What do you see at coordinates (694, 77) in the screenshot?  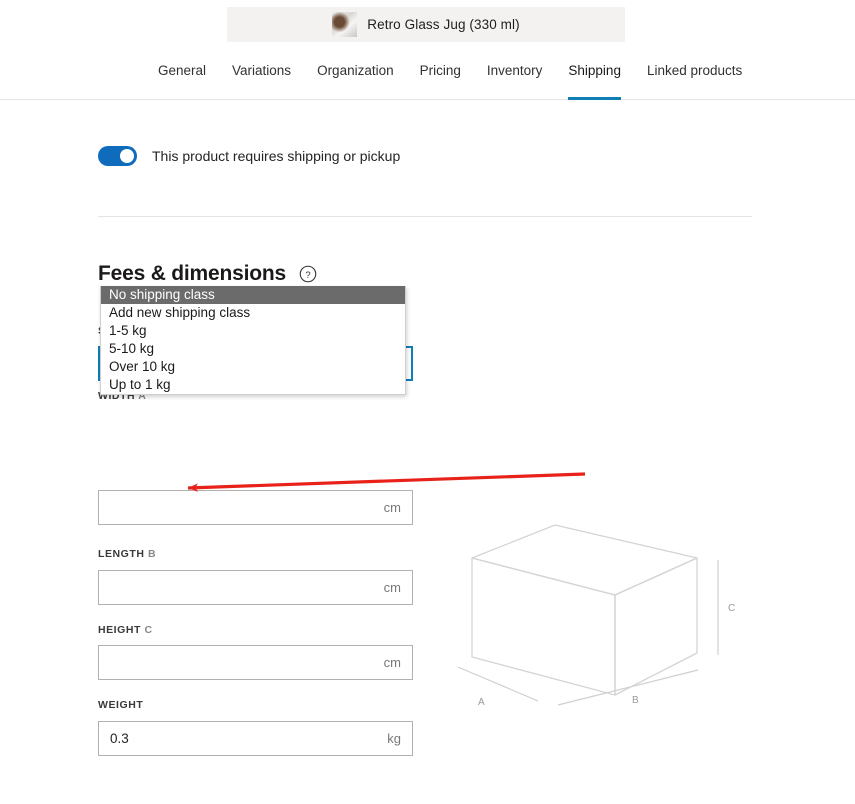 I see `tab-linked-products: Linked products` at bounding box center [694, 77].